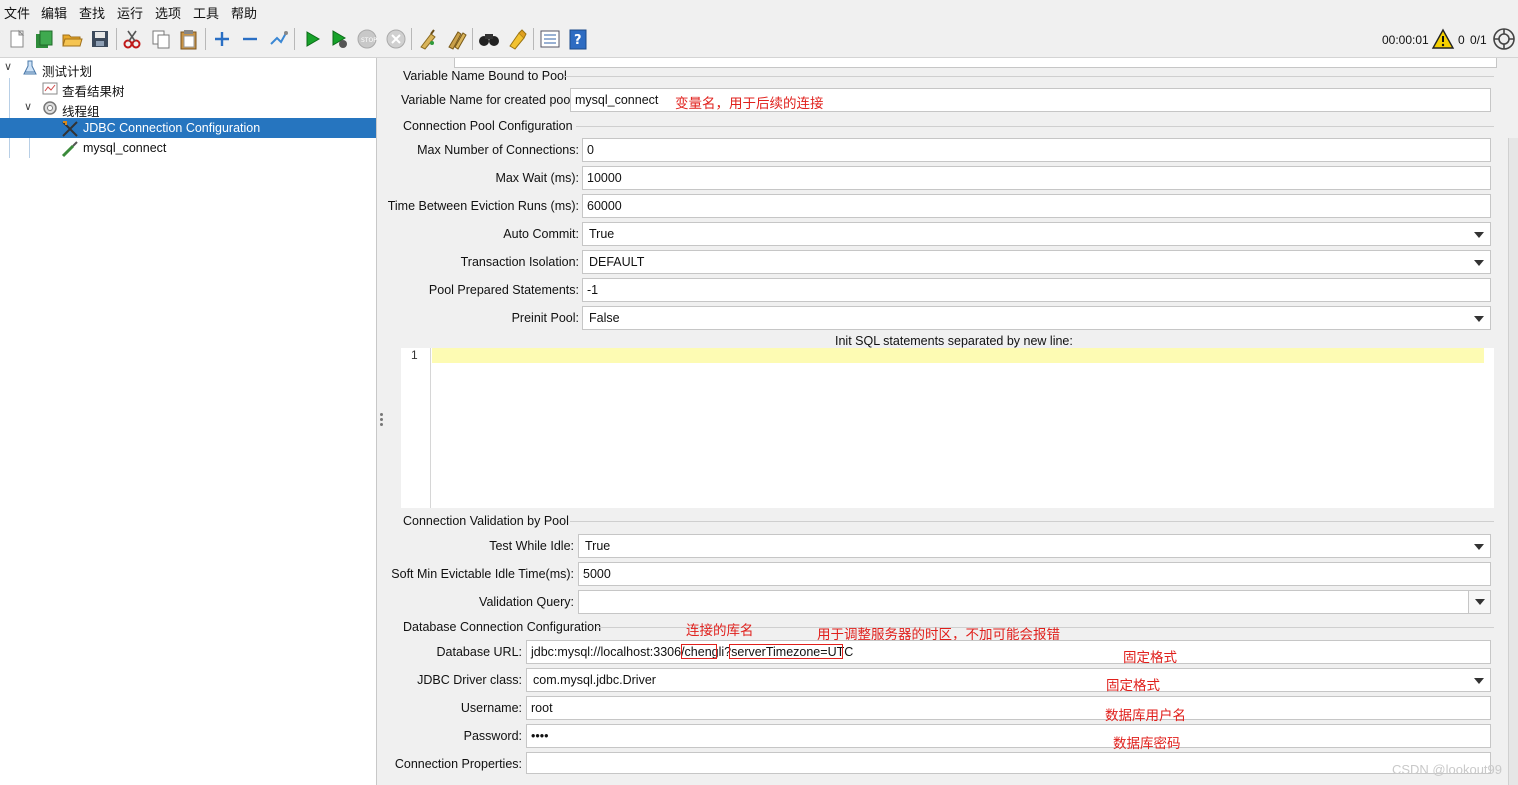  What do you see at coordinates (72, 39) in the screenshot?
I see `open-icon` at bounding box center [72, 39].